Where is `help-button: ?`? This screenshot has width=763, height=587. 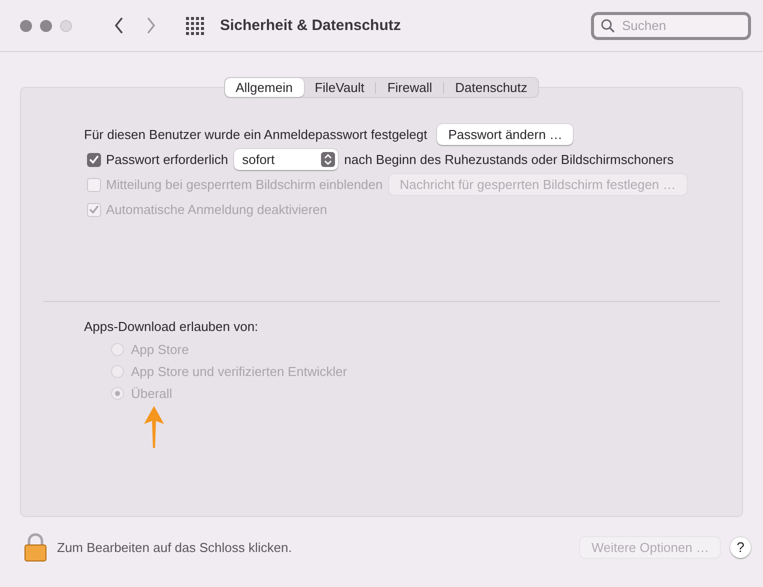
help-button: ? is located at coordinates (740, 547).